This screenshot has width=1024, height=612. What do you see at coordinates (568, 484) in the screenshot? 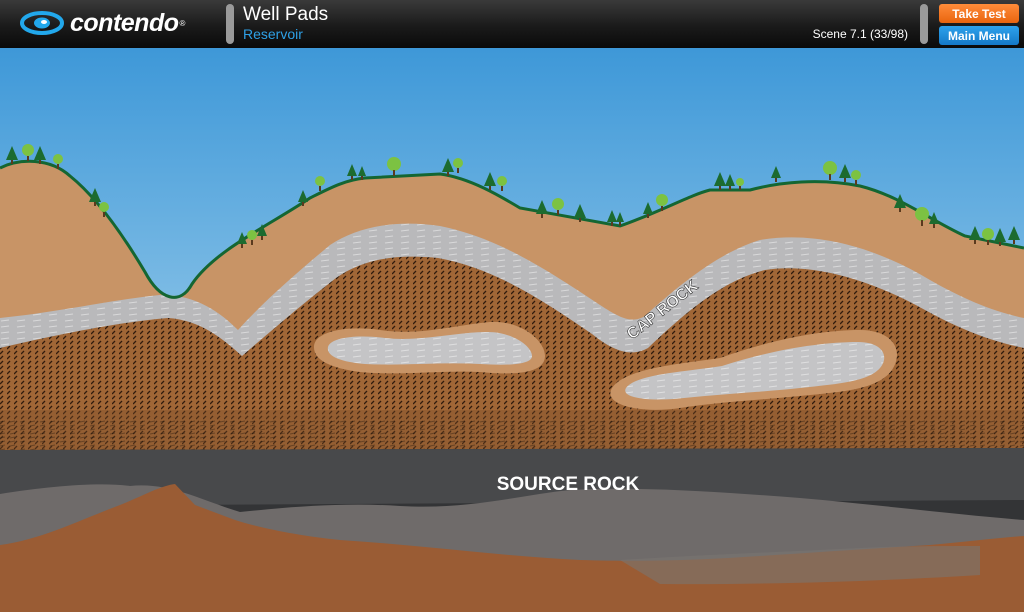
I see `source-rock-label: SOURCE ROCK` at bounding box center [568, 484].